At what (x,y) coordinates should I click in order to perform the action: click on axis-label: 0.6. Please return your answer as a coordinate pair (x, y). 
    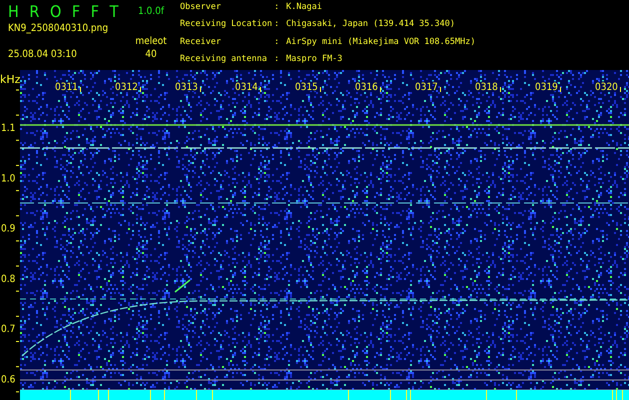
    Looking at the image, I should click on (8, 380).